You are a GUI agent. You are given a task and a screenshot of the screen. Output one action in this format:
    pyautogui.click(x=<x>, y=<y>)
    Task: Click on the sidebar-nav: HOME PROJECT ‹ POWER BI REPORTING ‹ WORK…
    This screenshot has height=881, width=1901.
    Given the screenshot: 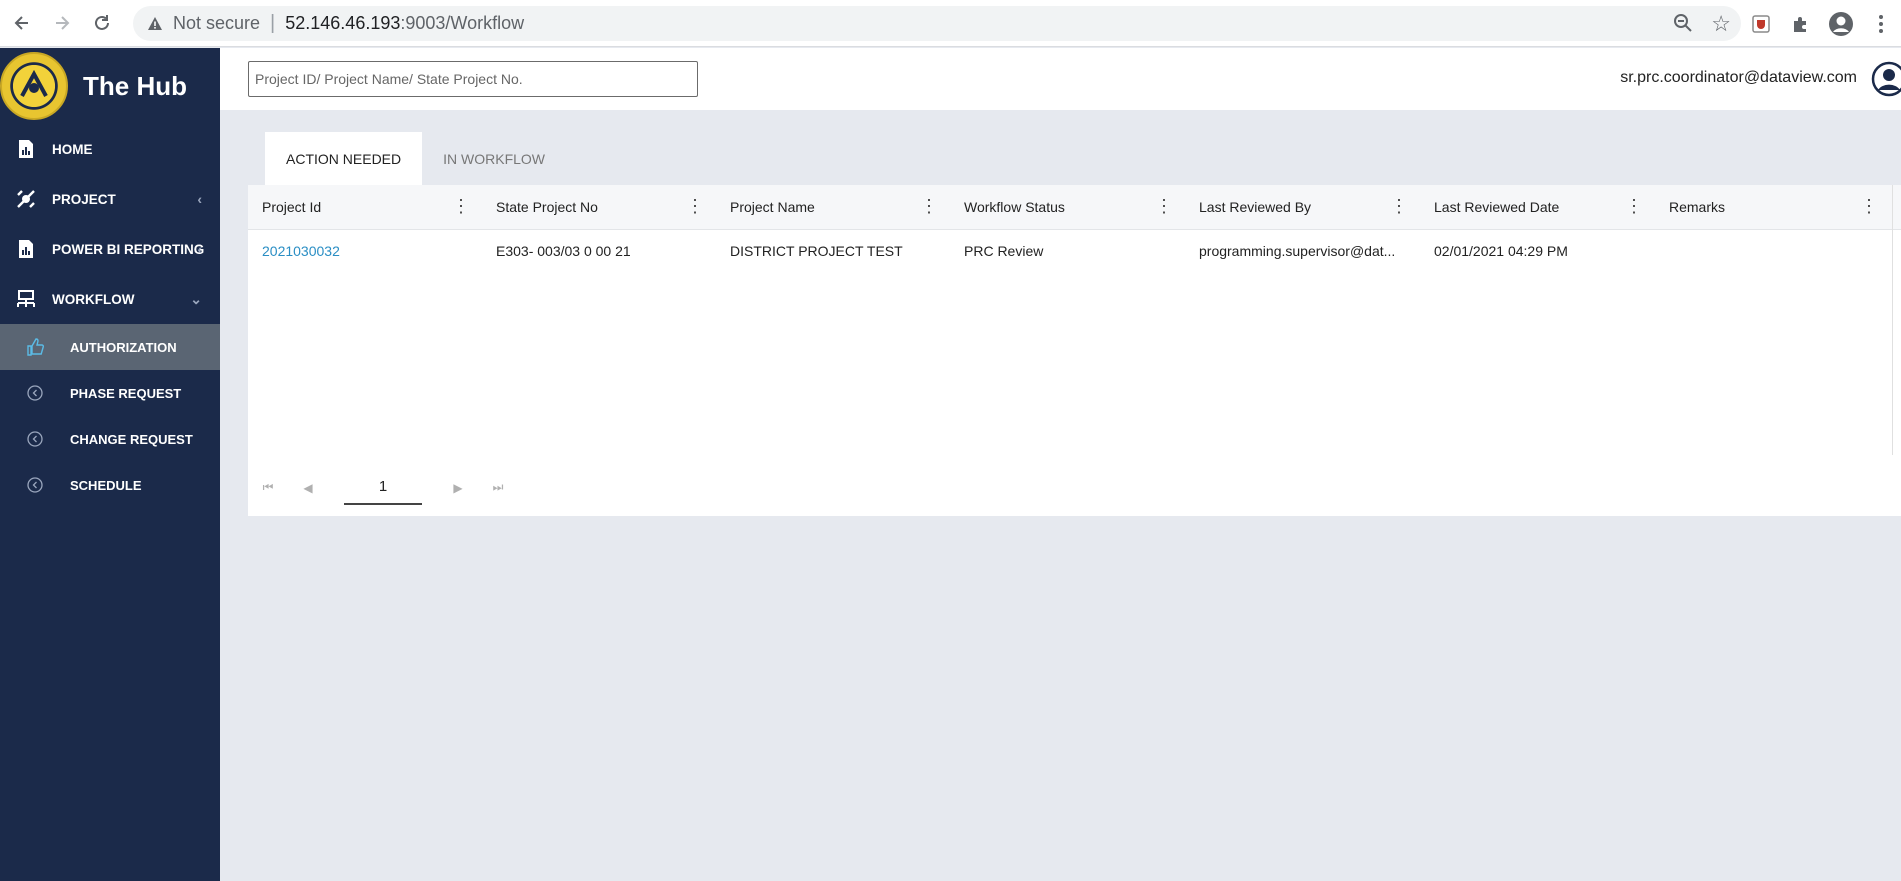 What is the action you would take?
    pyautogui.click(x=110, y=316)
    